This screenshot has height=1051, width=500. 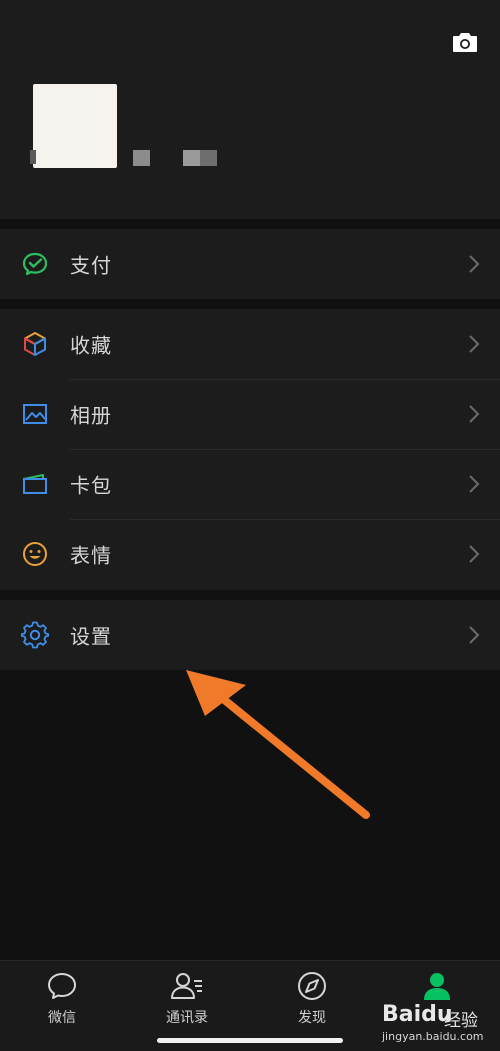 What do you see at coordinates (62, 1018) in the screenshot?
I see `tab-label: 微信` at bounding box center [62, 1018].